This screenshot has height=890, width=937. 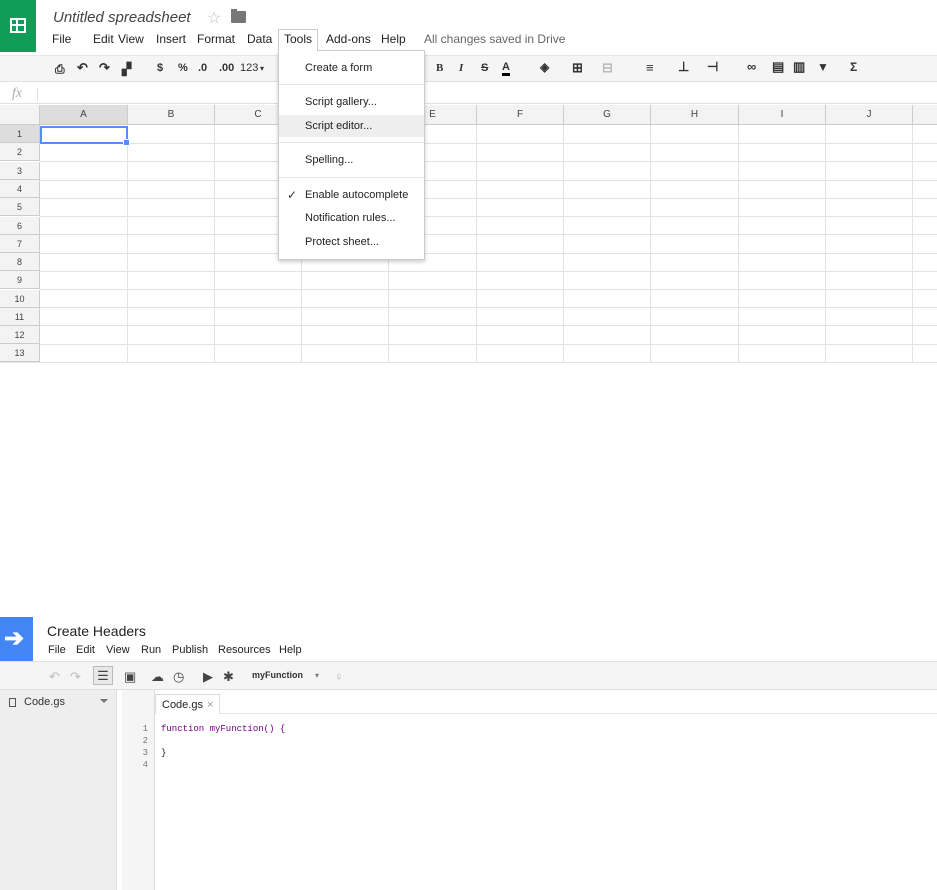 What do you see at coordinates (317, 675) in the screenshot?
I see `function-select-caret-icon: ▾` at bounding box center [317, 675].